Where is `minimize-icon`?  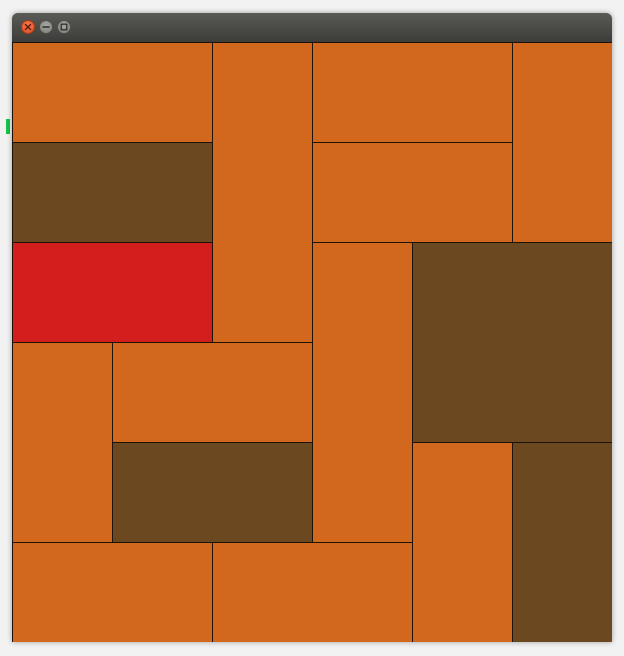
minimize-icon is located at coordinates (46, 27).